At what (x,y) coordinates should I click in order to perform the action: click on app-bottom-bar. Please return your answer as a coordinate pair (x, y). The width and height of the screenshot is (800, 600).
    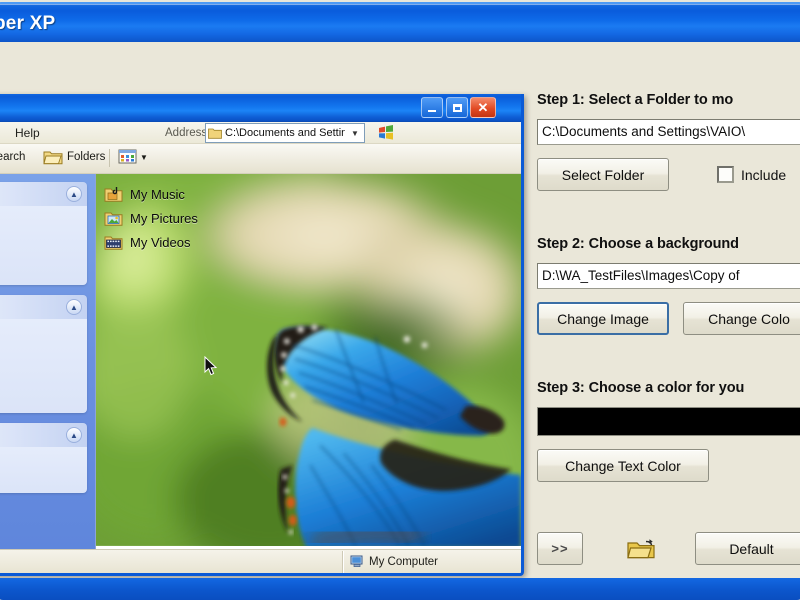
    Looking at the image, I should click on (400, 589).